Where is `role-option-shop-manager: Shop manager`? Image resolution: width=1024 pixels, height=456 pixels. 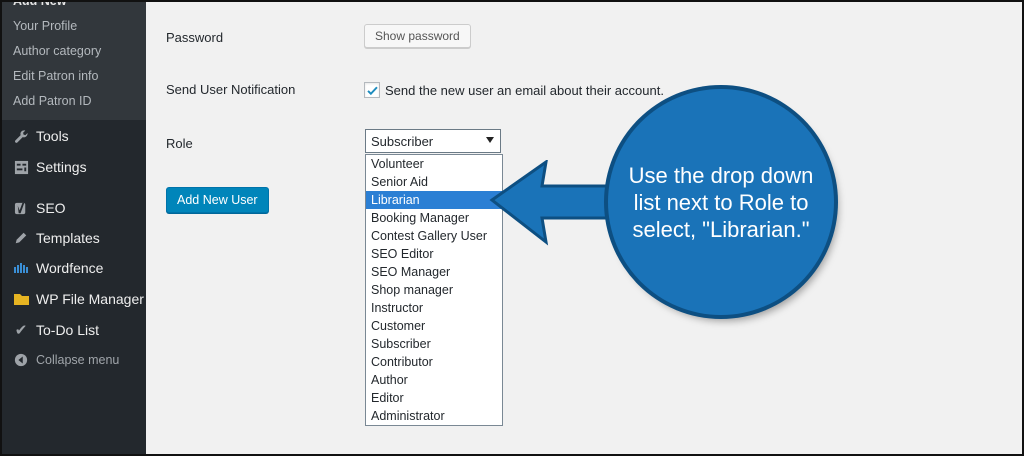 role-option-shop-manager: Shop manager is located at coordinates (434, 290).